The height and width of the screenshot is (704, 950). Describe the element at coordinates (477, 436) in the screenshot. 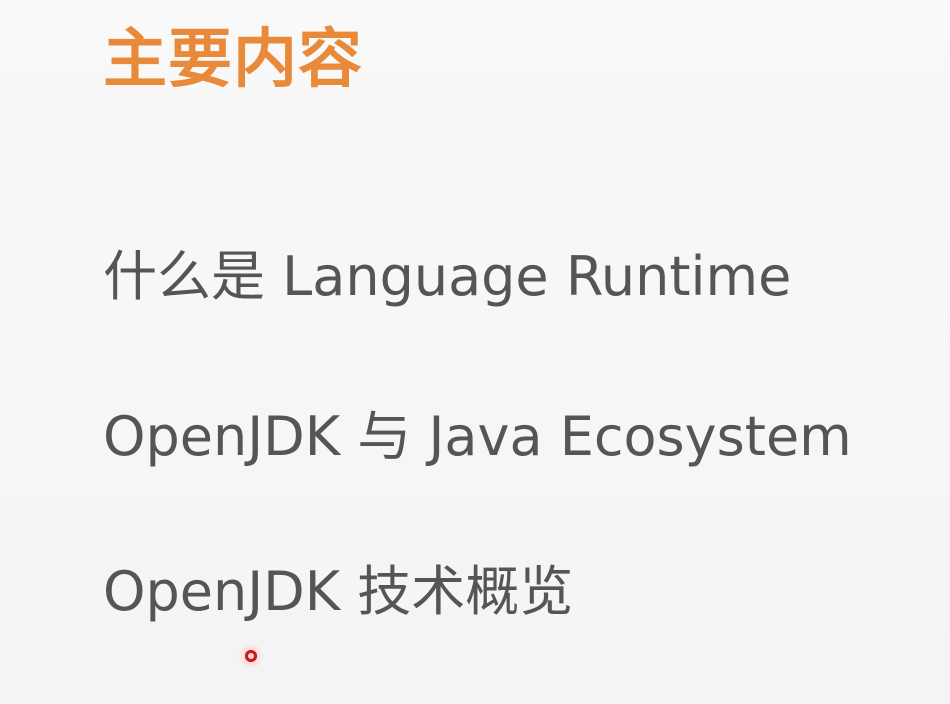

I see `agenda-item-java-ecosystem: OpenJDK 与 Java Ecosystem` at that location.